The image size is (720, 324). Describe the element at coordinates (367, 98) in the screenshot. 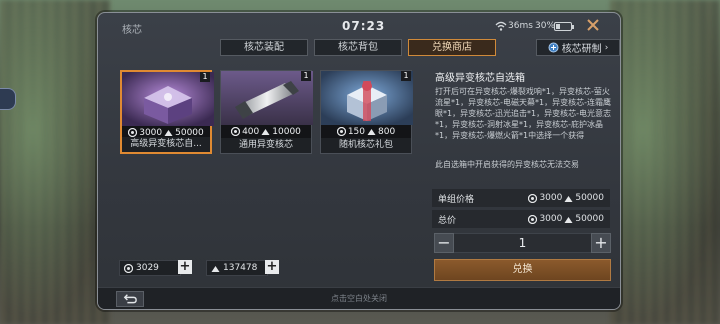

I see `blue-chest-icon` at that location.